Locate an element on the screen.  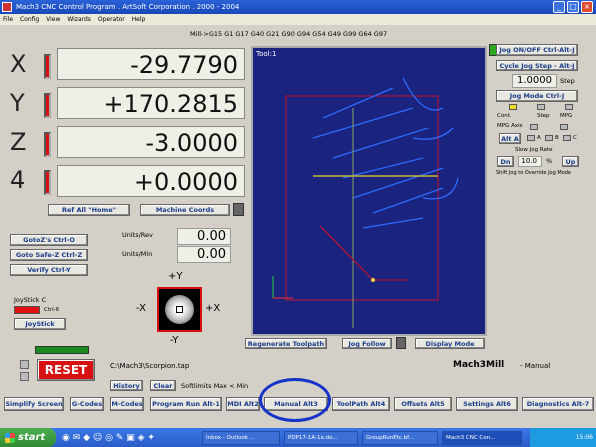
joystick-pad is located at coordinates (179, 309).